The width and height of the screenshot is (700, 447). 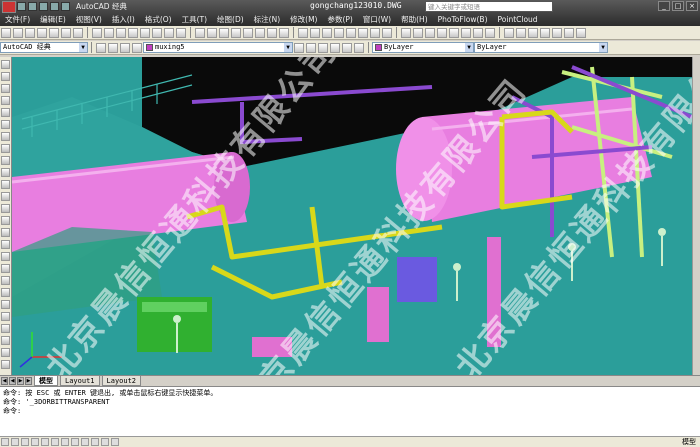 I want to click on preview-icon, so click(x=351, y=32).